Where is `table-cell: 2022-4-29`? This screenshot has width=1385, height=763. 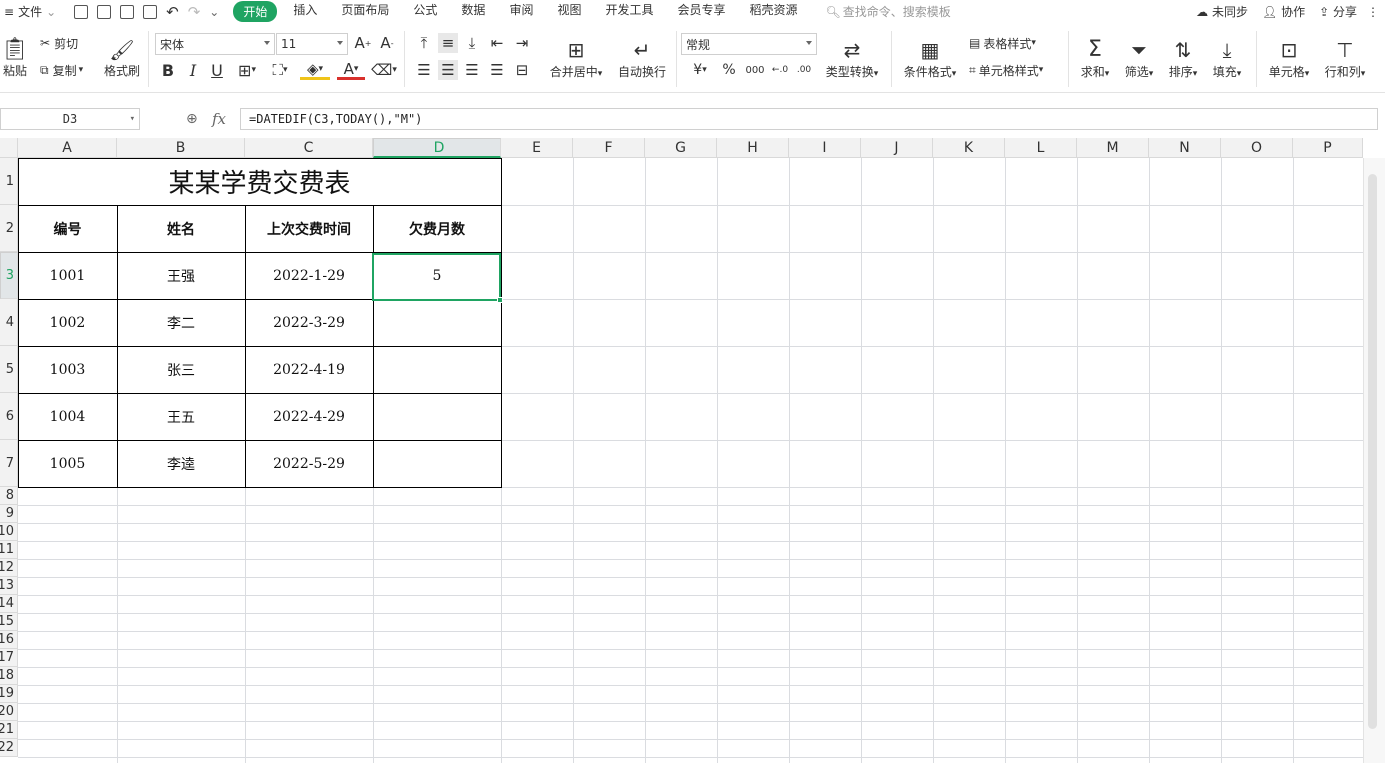
table-cell: 2022-4-29 is located at coordinates (309, 416).